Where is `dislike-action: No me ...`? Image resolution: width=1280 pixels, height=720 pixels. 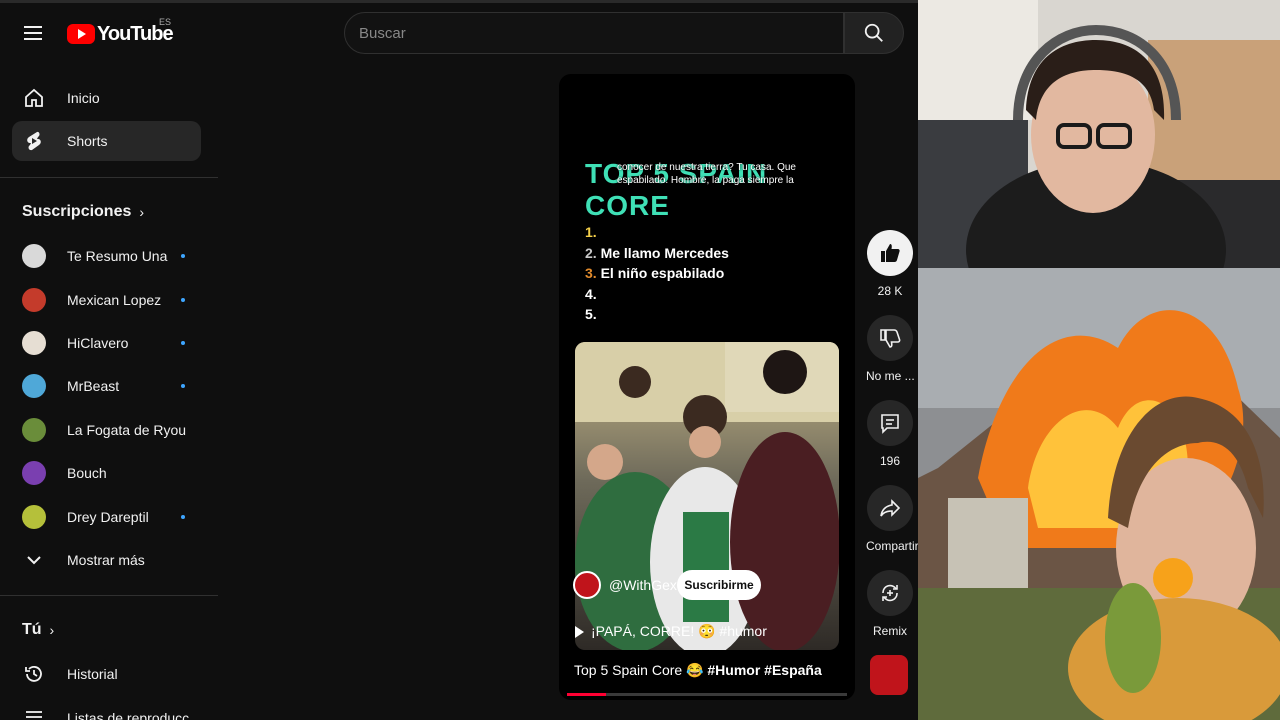
dislike-action: No me ... is located at coordinates (890, 349).